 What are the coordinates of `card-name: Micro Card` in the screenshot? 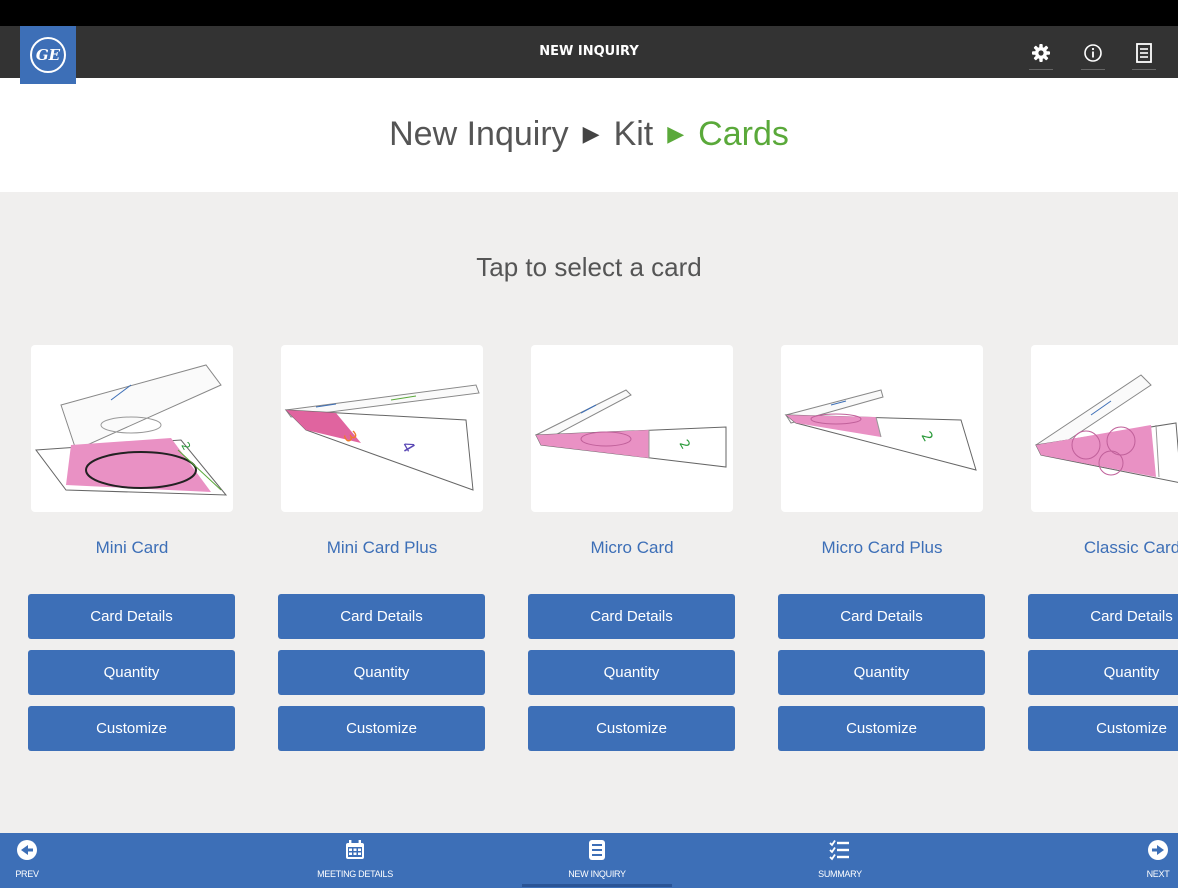 It's located at (632, 548).